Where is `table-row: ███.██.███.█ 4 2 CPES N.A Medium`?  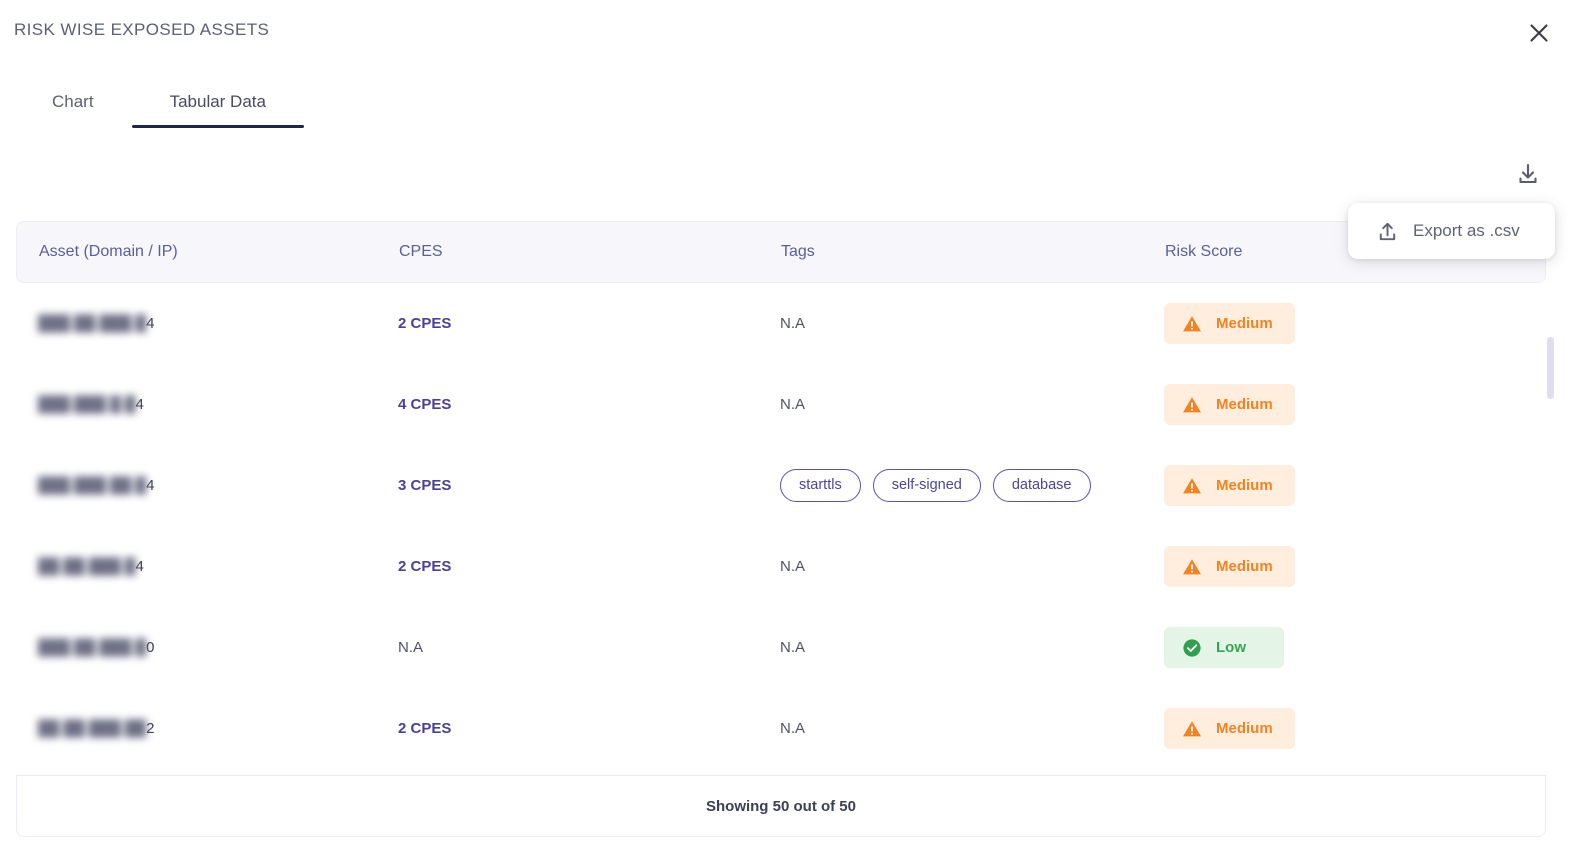
table-row: ███.██.███.█ 4 2 CPES N.A Medium is located at coordinates (781, 323).